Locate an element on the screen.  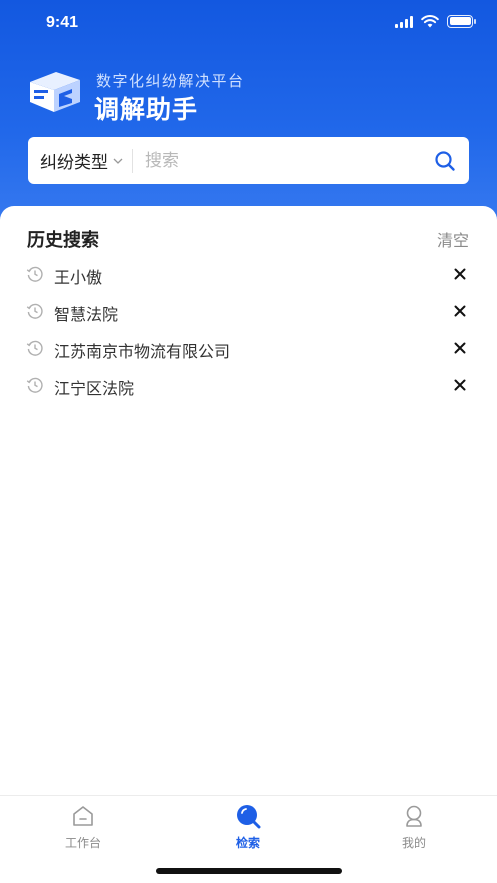
tab-label: 检索 is located at coordinates (247, 843).